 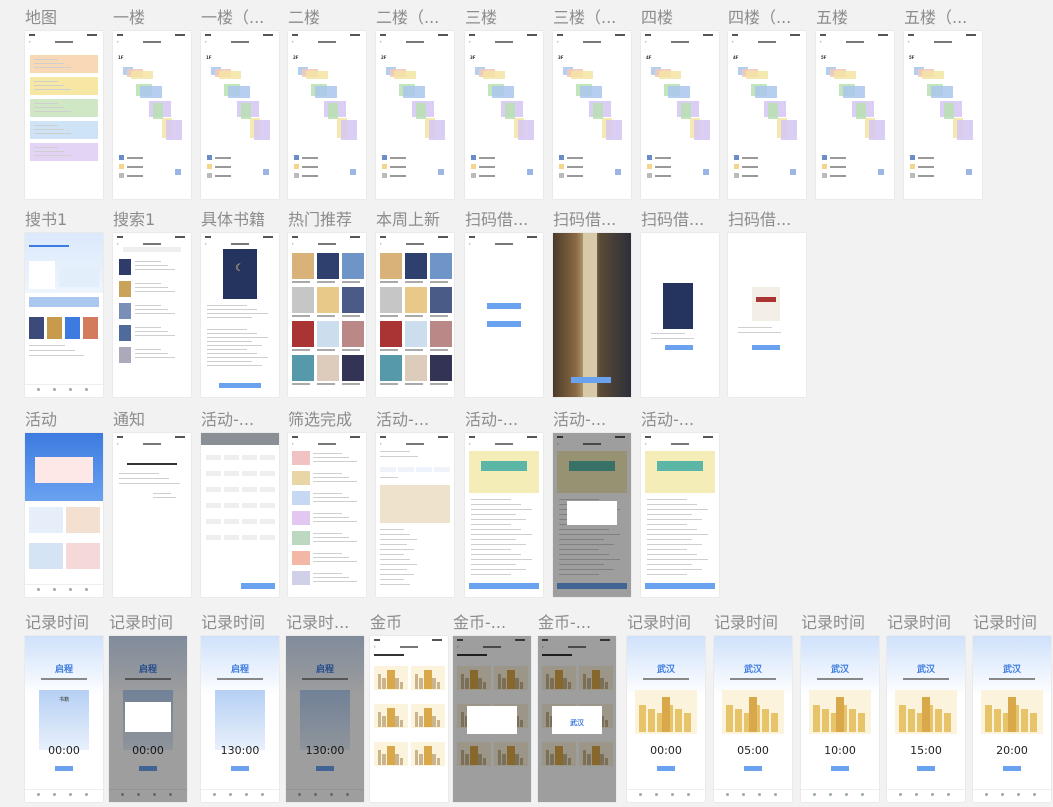 What do you see at coordinates (666, 719) in the screenshot?
I see `artboard-timer-city: 武汉 00:00` at bounding box center [666, 719].